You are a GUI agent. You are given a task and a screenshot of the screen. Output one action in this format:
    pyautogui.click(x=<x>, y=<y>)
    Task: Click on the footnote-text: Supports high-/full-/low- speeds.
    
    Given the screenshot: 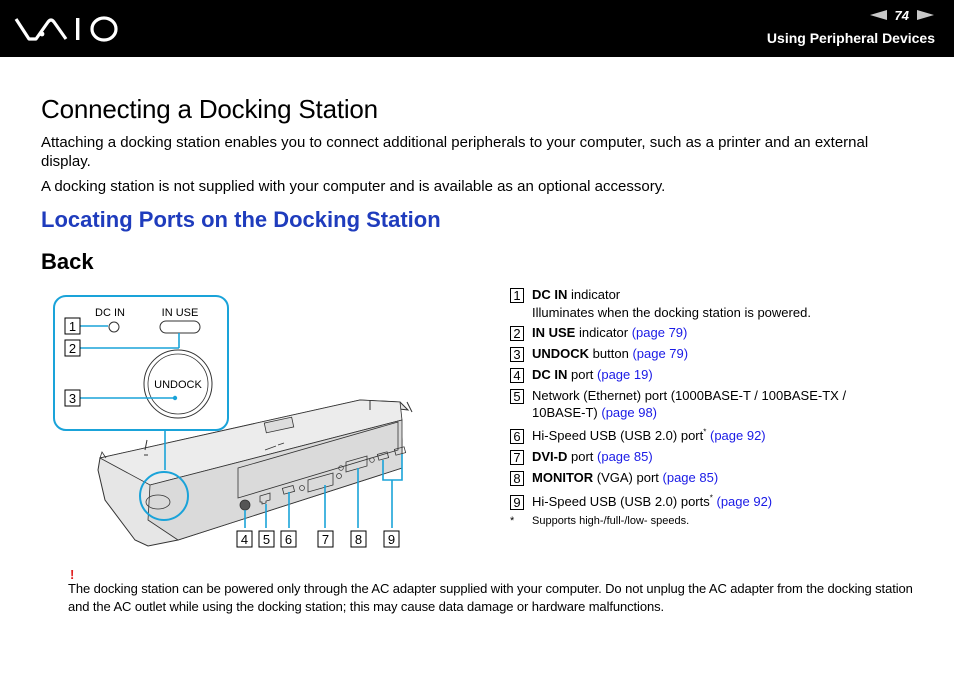 What is the action you would take?
    pyautogui.click(x=611, y=521)
    